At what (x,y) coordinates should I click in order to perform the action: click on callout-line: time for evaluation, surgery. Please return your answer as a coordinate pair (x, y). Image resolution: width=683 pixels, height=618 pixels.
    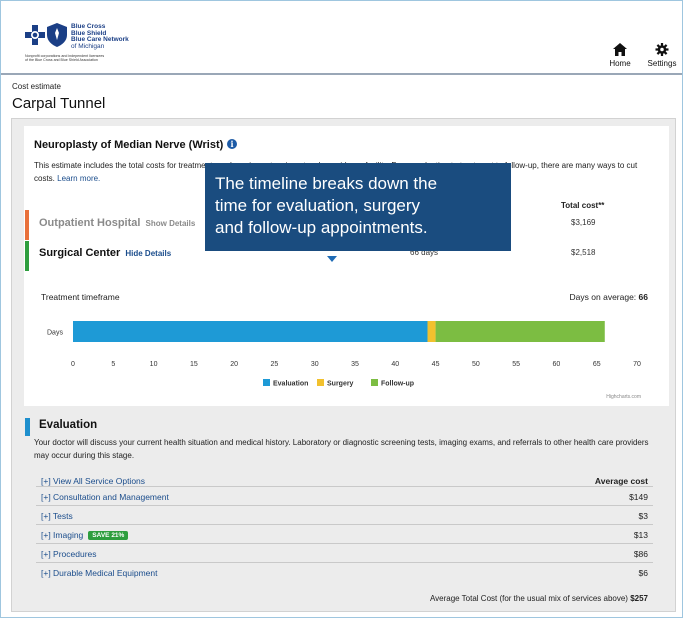
    Looking at the image, I should click on (318, 205).